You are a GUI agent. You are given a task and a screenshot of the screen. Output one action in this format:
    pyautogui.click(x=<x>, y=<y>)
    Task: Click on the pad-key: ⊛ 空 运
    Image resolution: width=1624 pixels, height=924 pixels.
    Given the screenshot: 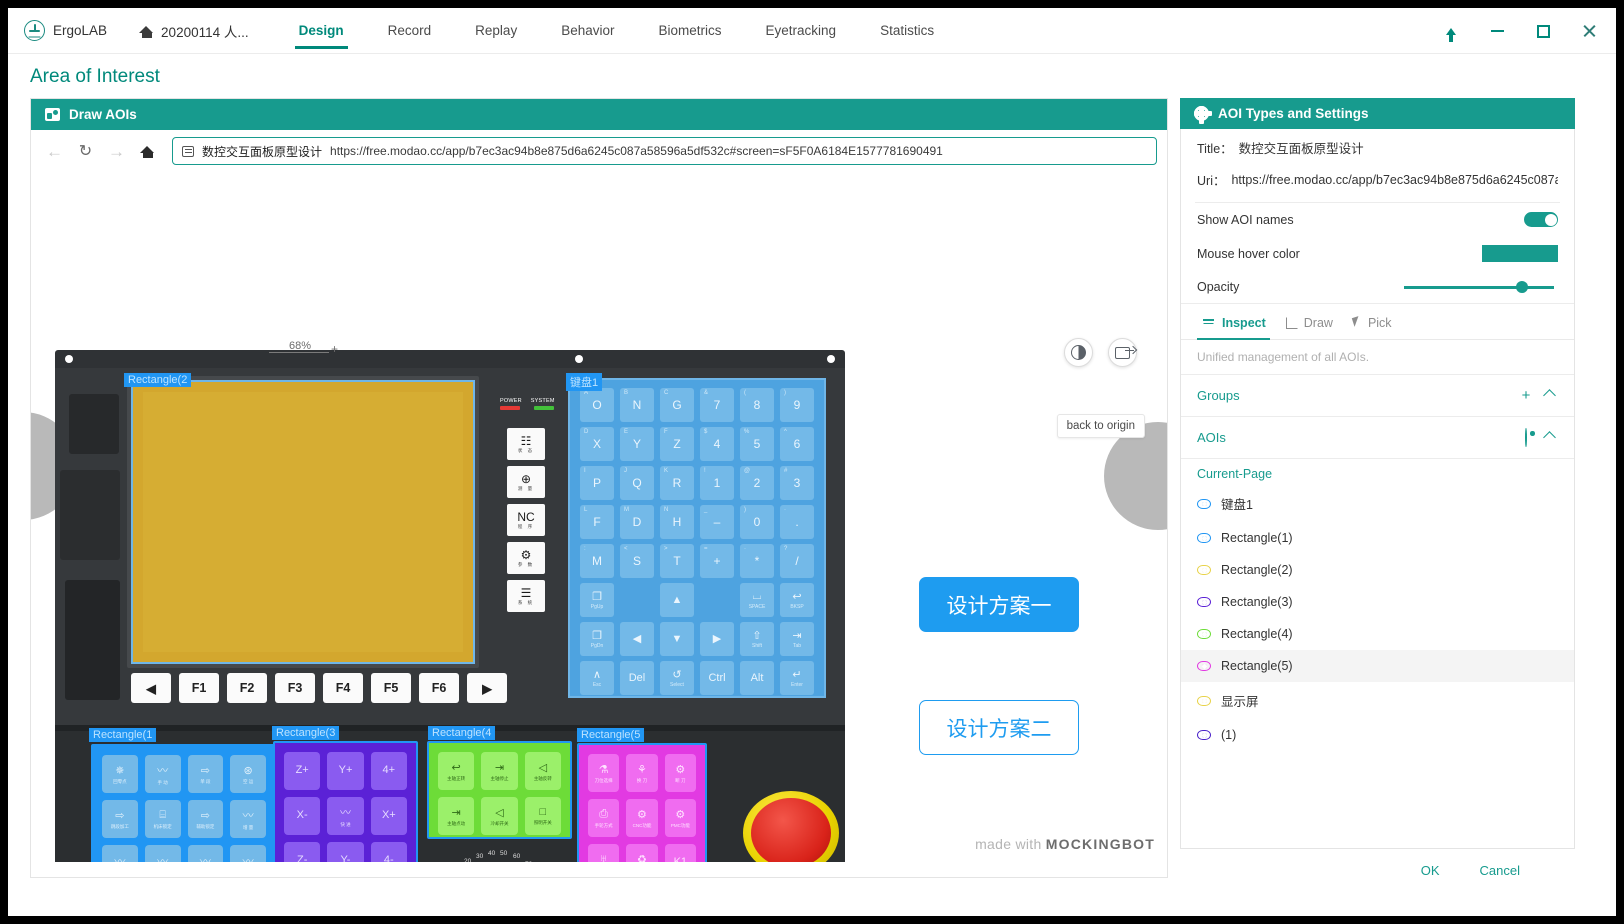 What is the action you would take?
    pyautogui.click(x=248, y=774)
    